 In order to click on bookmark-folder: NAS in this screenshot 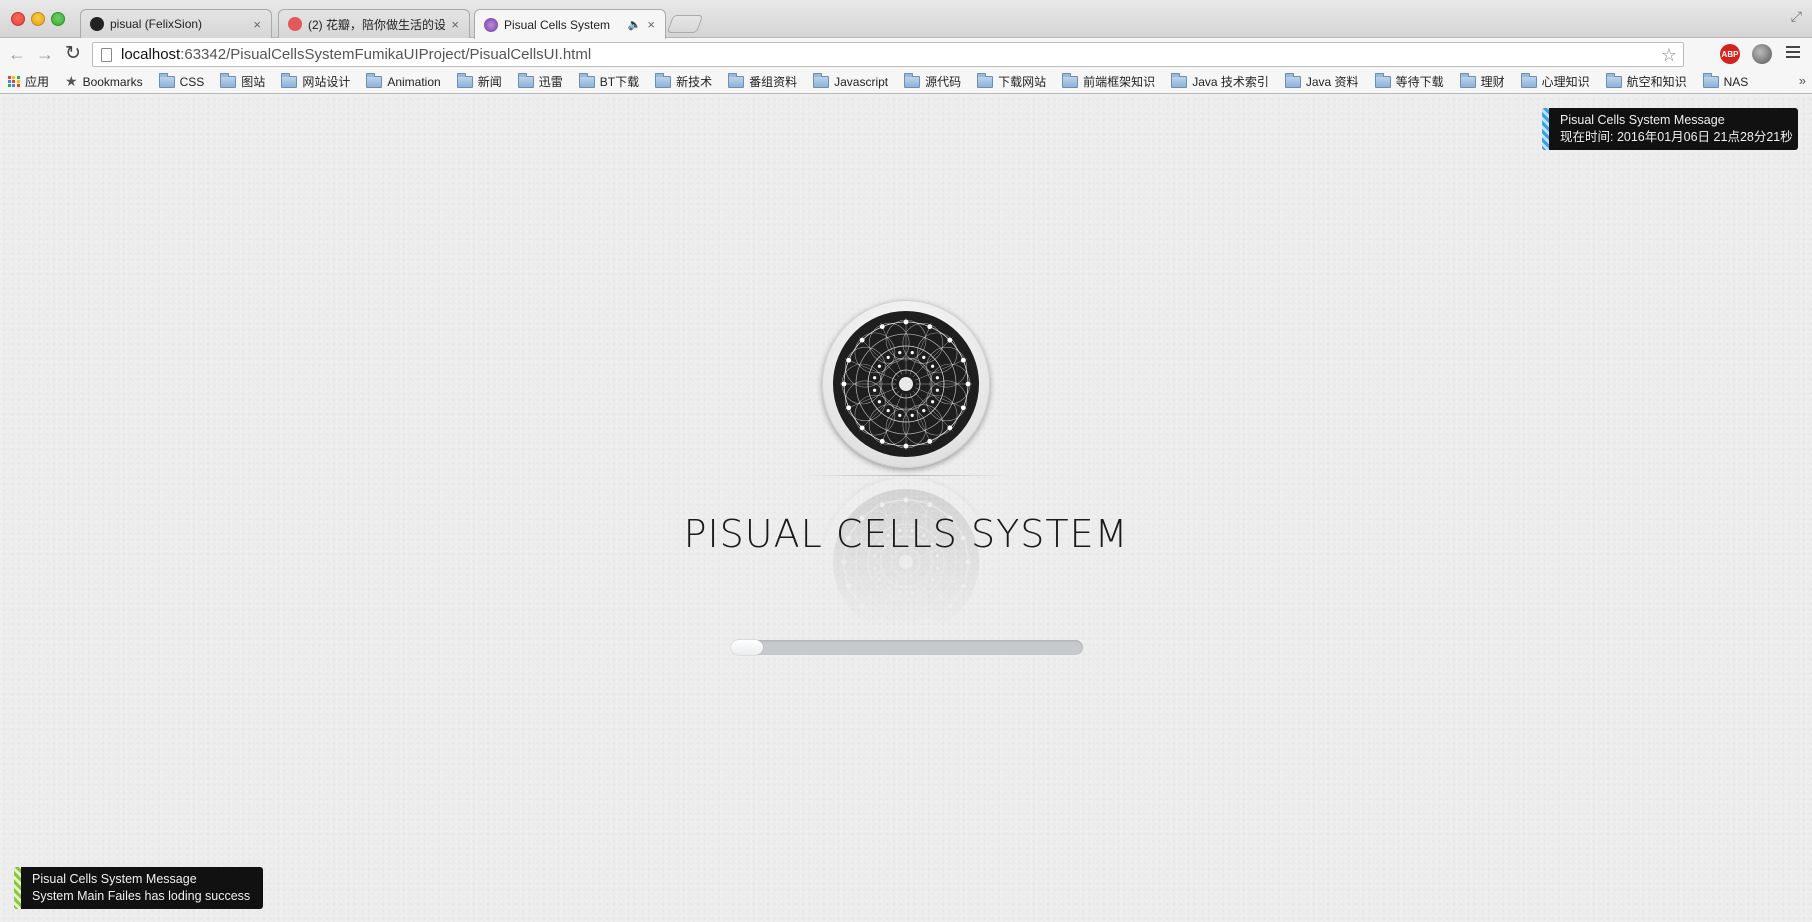, I will do `click(1725, 81)`.